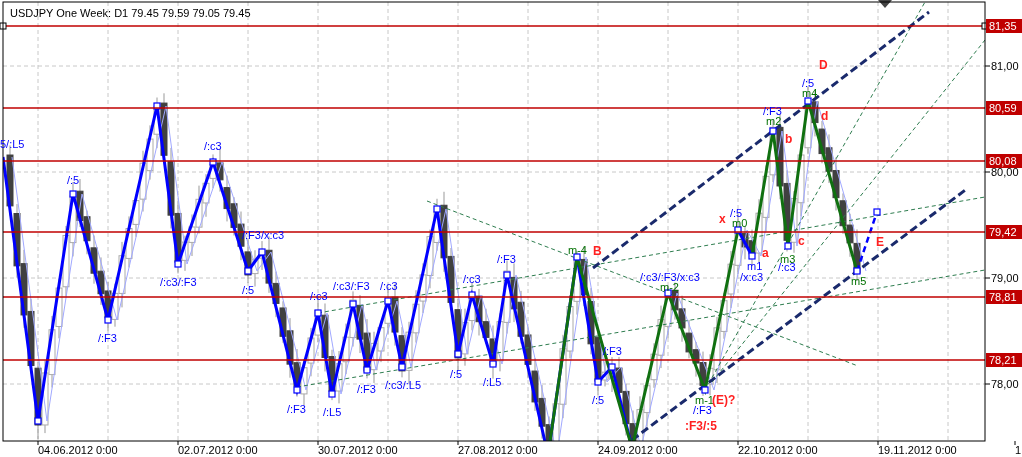 This screenshot has width=1022, height=457. Describe the element at coordinates (722, 219) in the screenshot. I see `point-label: x` at that location.